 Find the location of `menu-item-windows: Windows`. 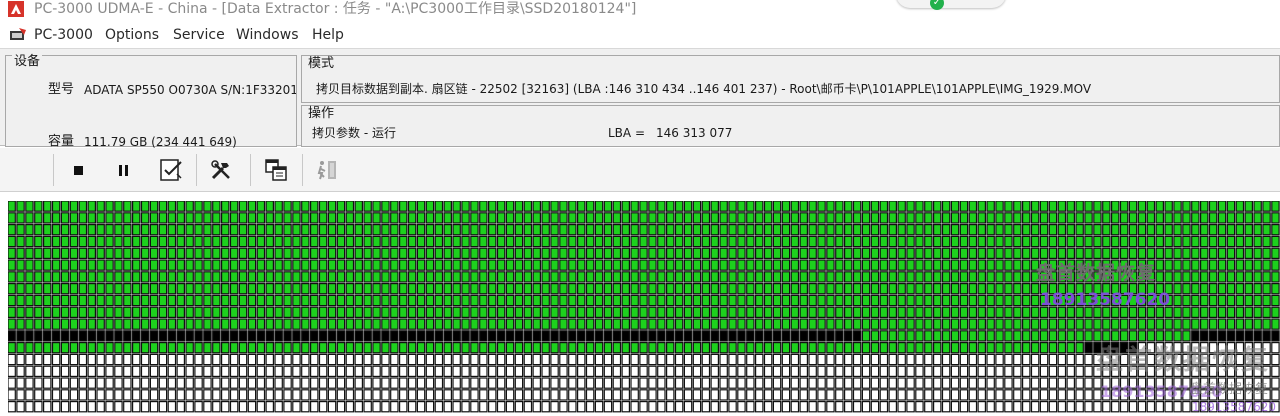

menu-item-windows: Windows is located at coordinates (267, 35).